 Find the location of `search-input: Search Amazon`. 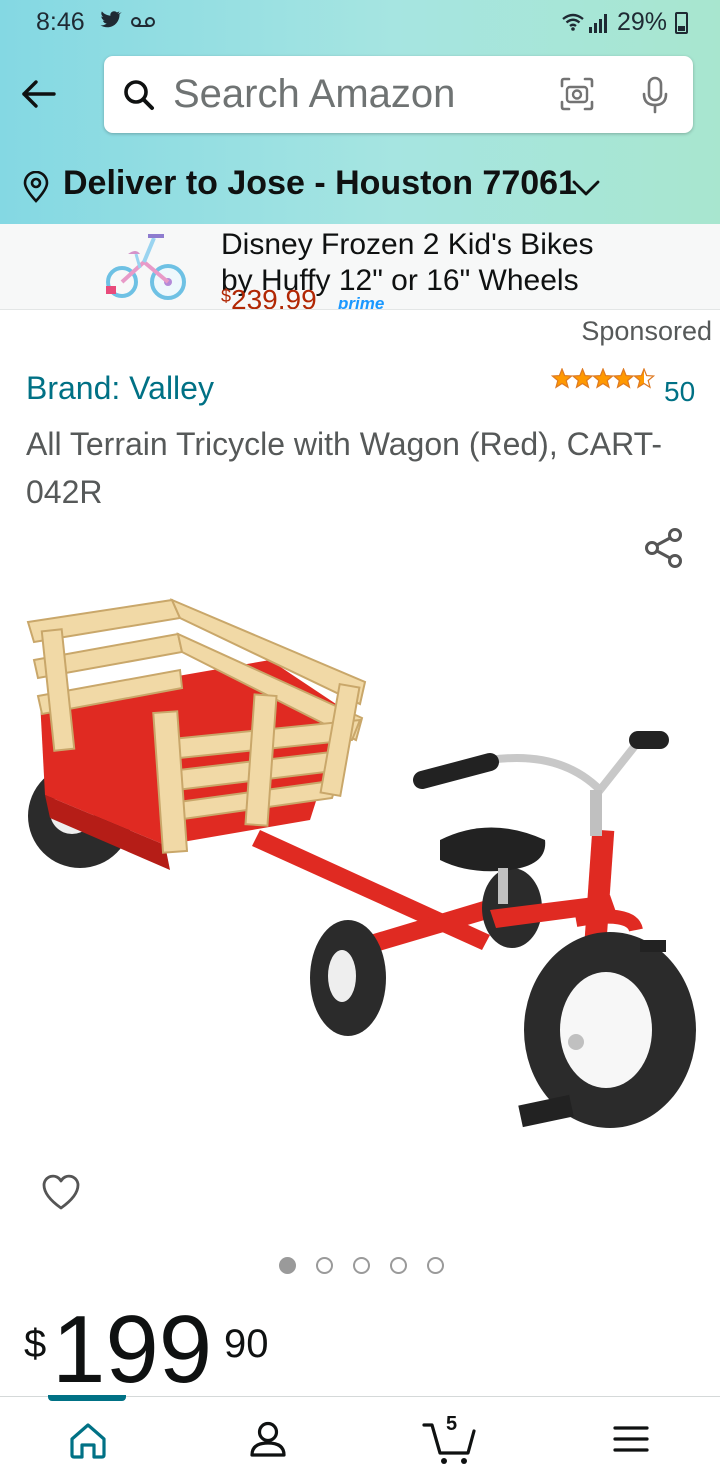

search-input: Search Amazon is located at coordinates (398, 94).